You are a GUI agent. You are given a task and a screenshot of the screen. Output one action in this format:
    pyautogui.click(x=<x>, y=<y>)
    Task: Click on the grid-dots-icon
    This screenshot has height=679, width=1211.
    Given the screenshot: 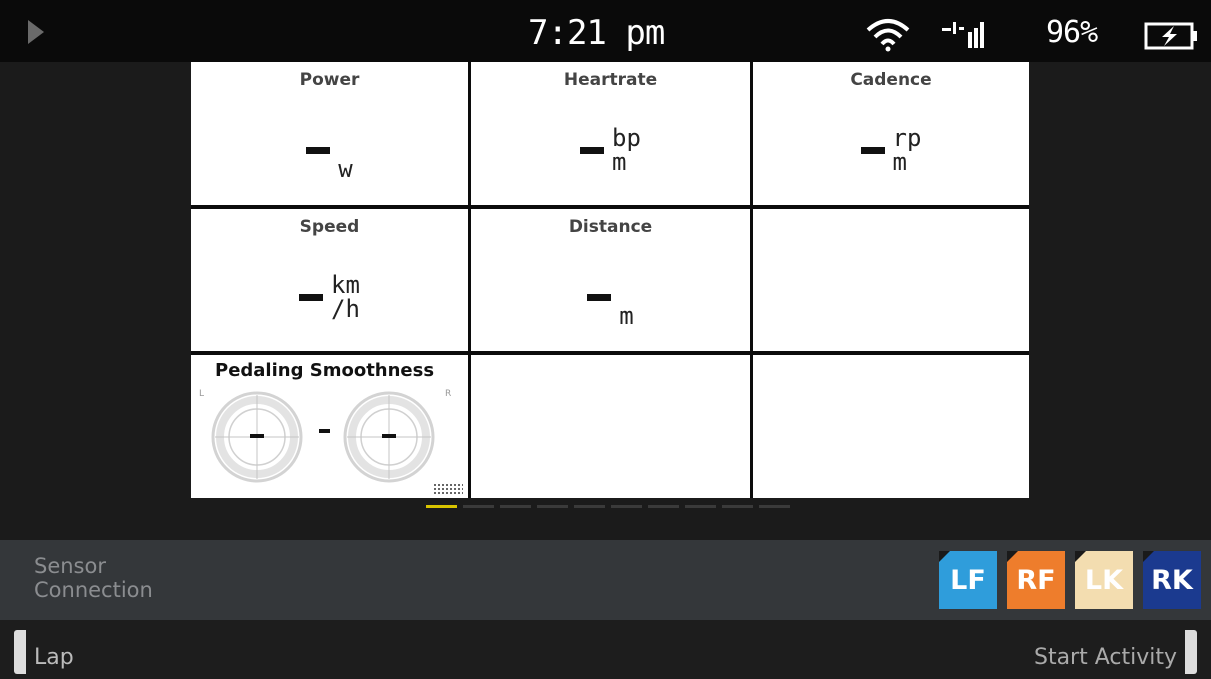 What is the action you would take?
    pyautogui.click(x=448, y=489)
    